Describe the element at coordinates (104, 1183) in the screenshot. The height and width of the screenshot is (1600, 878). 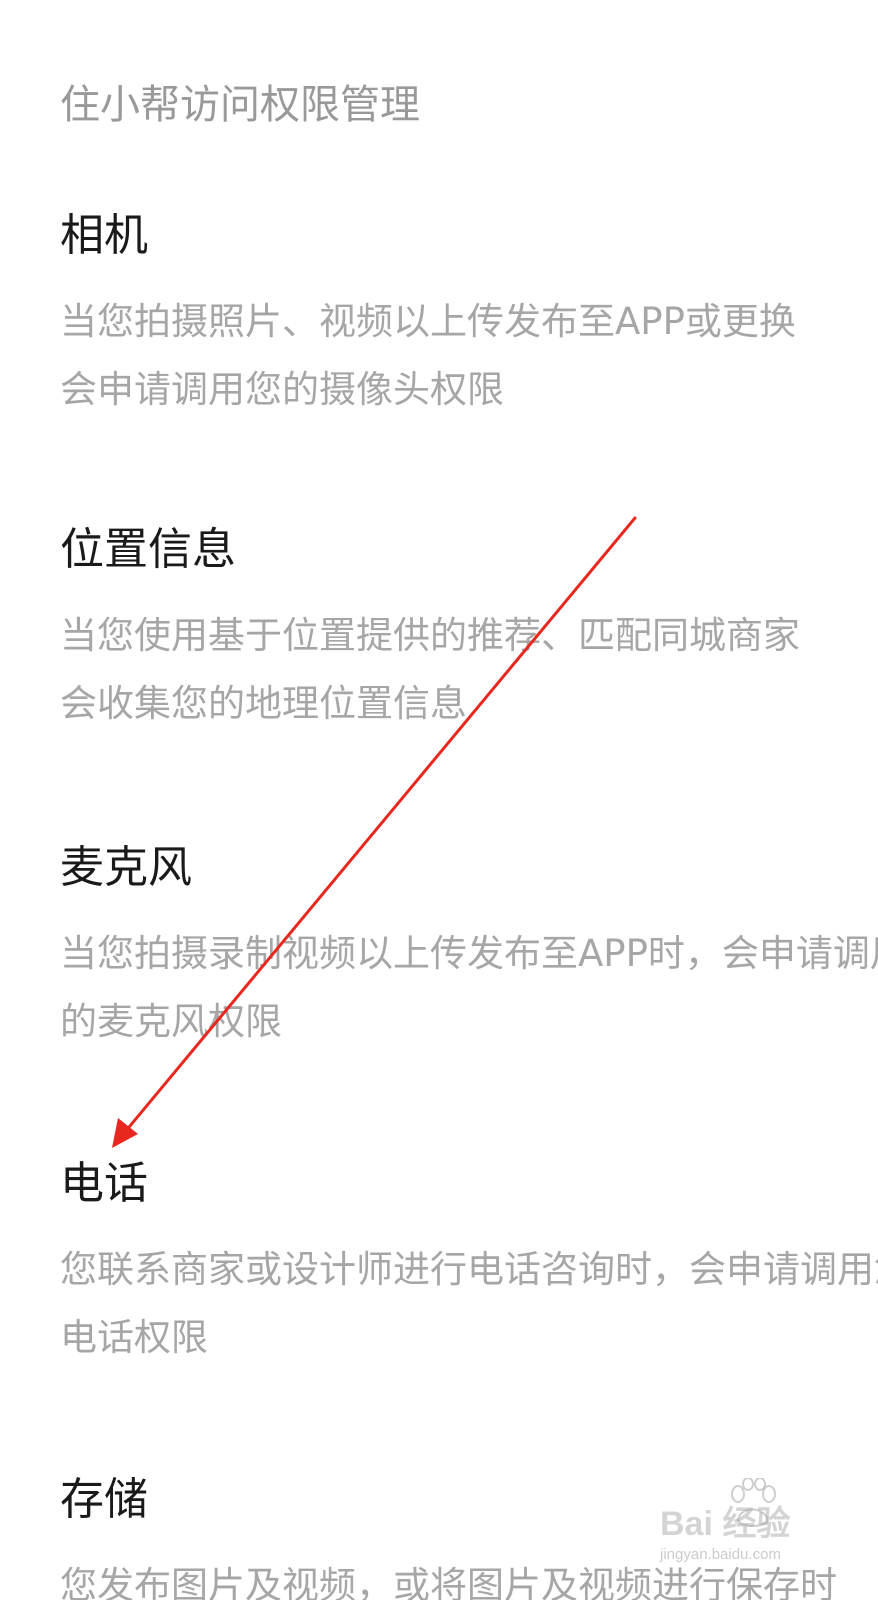
I see `permission-title: 电话` at that location.